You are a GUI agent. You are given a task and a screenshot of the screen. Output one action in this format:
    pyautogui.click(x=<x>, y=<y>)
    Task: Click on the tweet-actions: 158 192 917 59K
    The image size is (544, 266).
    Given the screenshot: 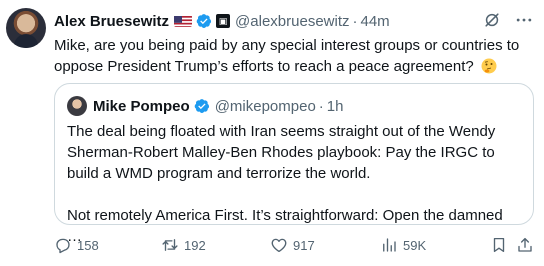 What is the action you would take?
    pyautogui.click(x=294, y=245)
    